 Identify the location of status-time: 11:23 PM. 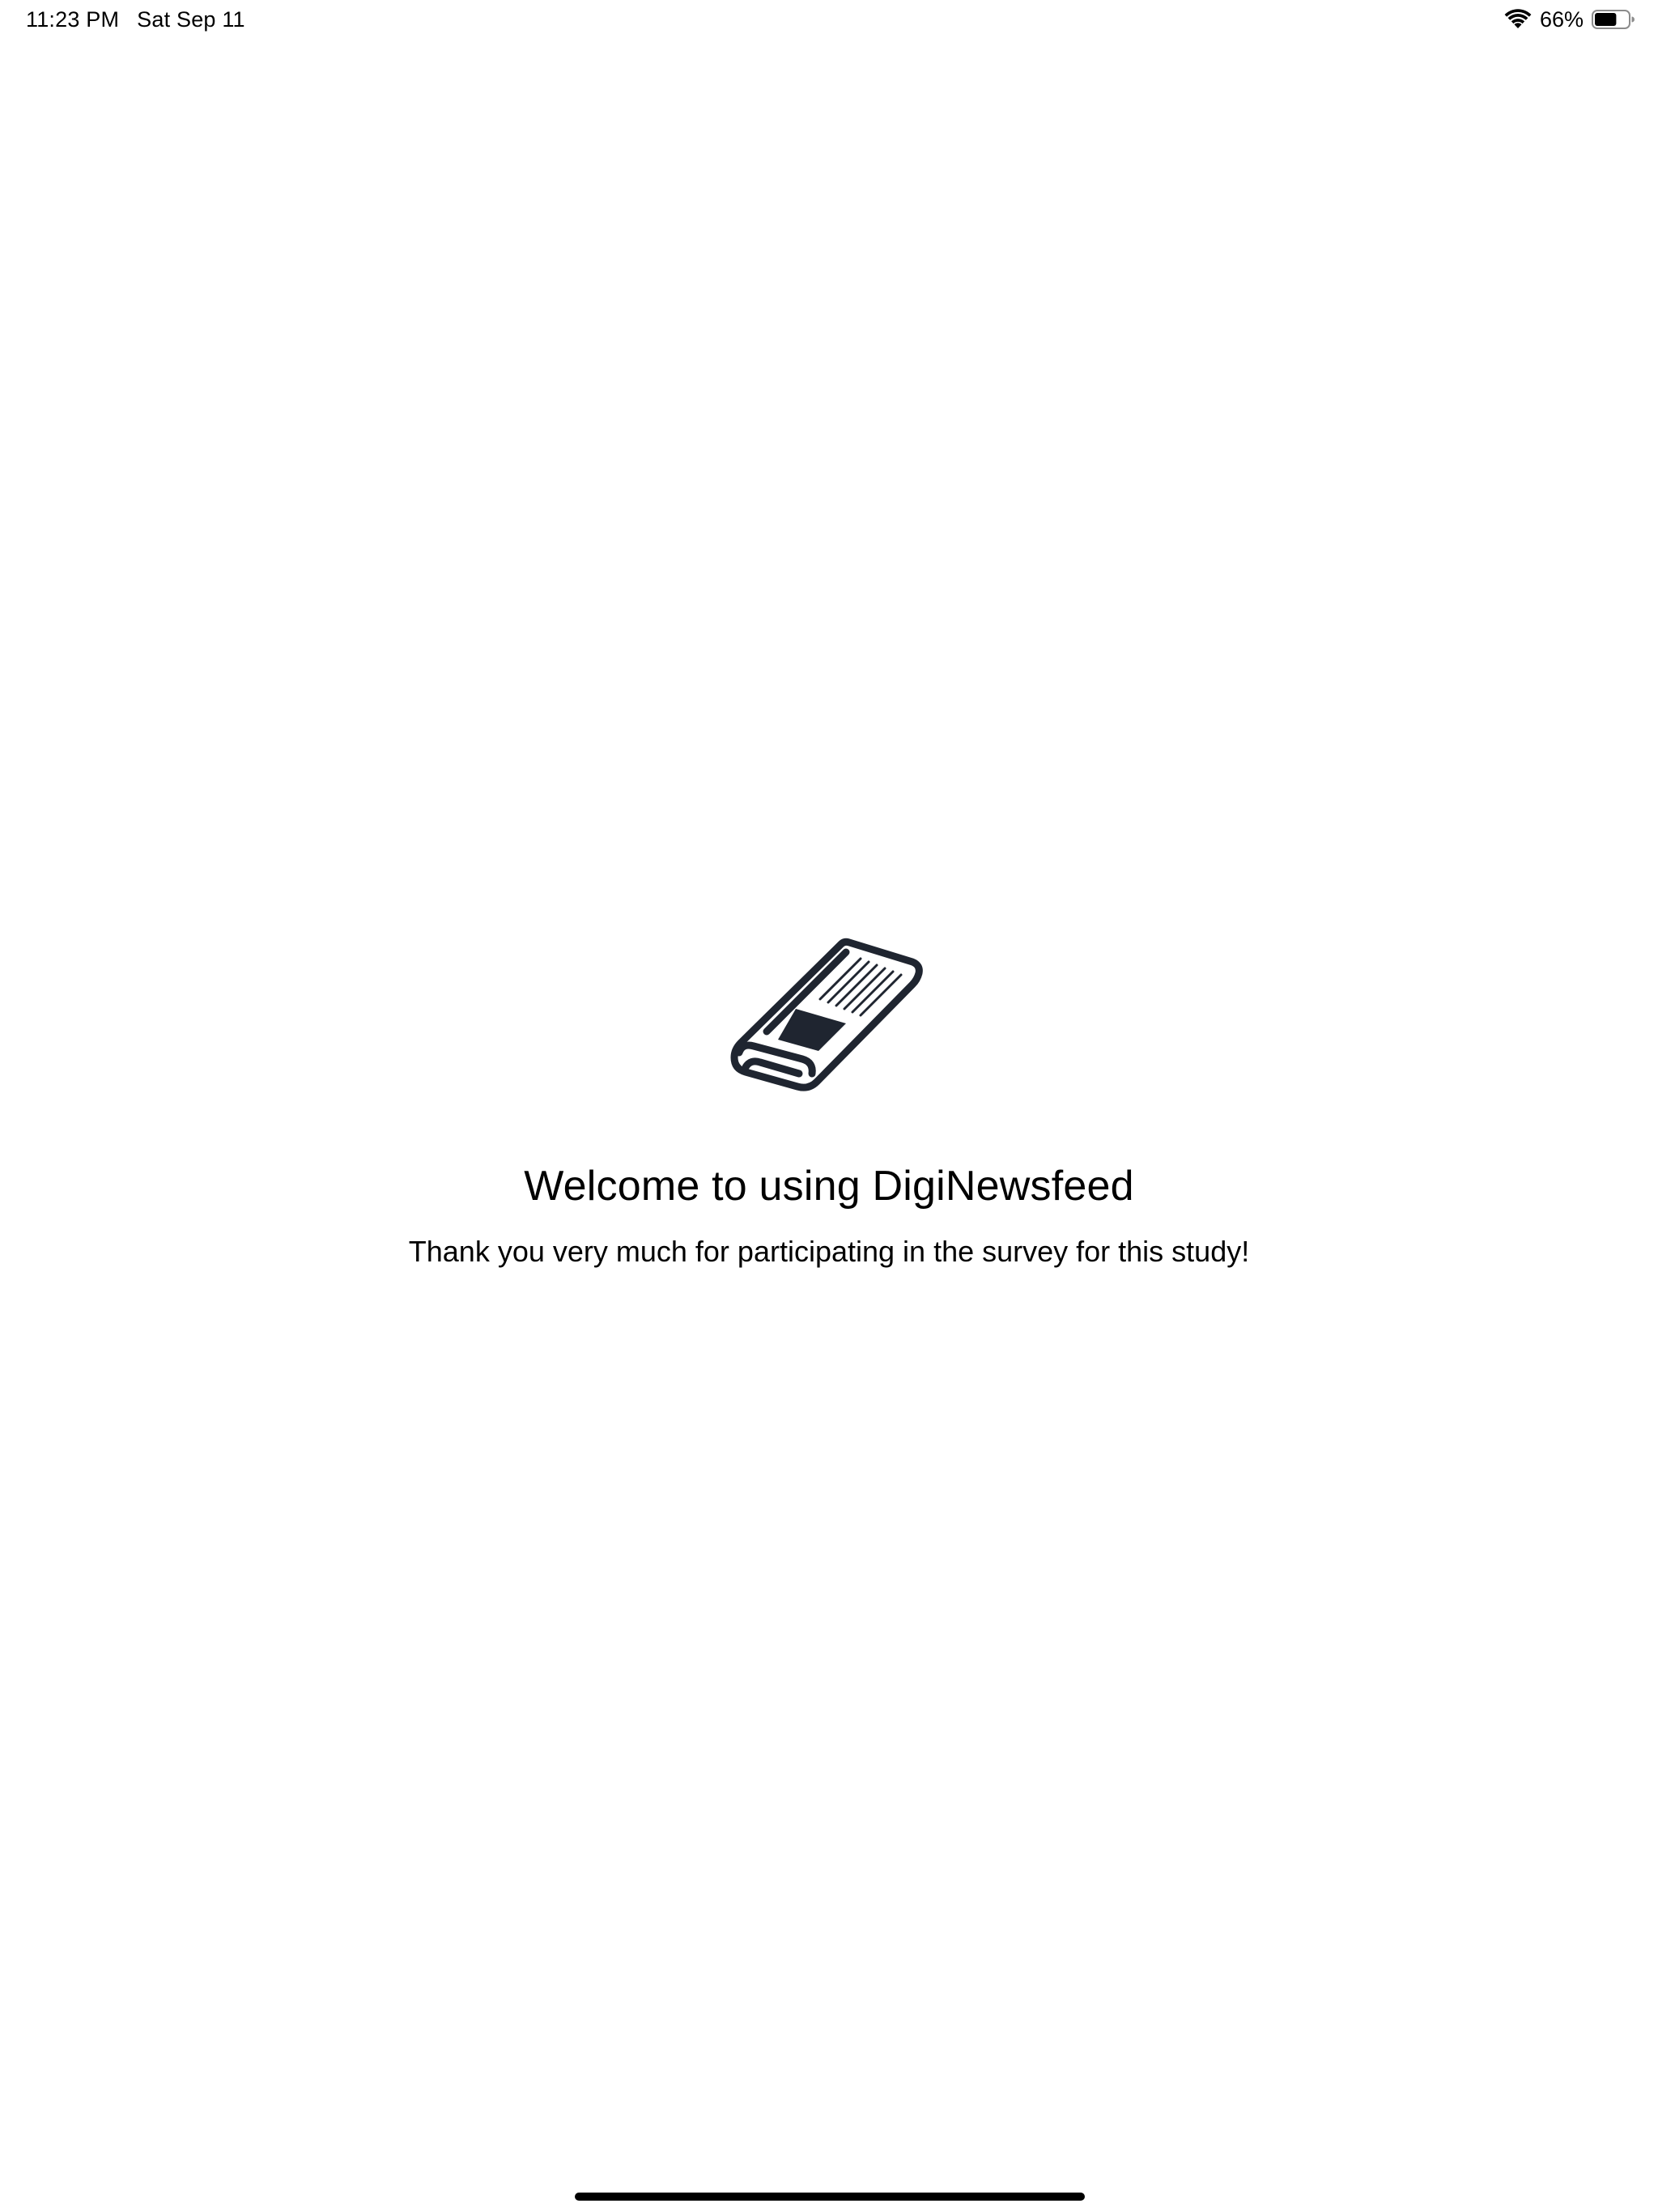
(73, 19).